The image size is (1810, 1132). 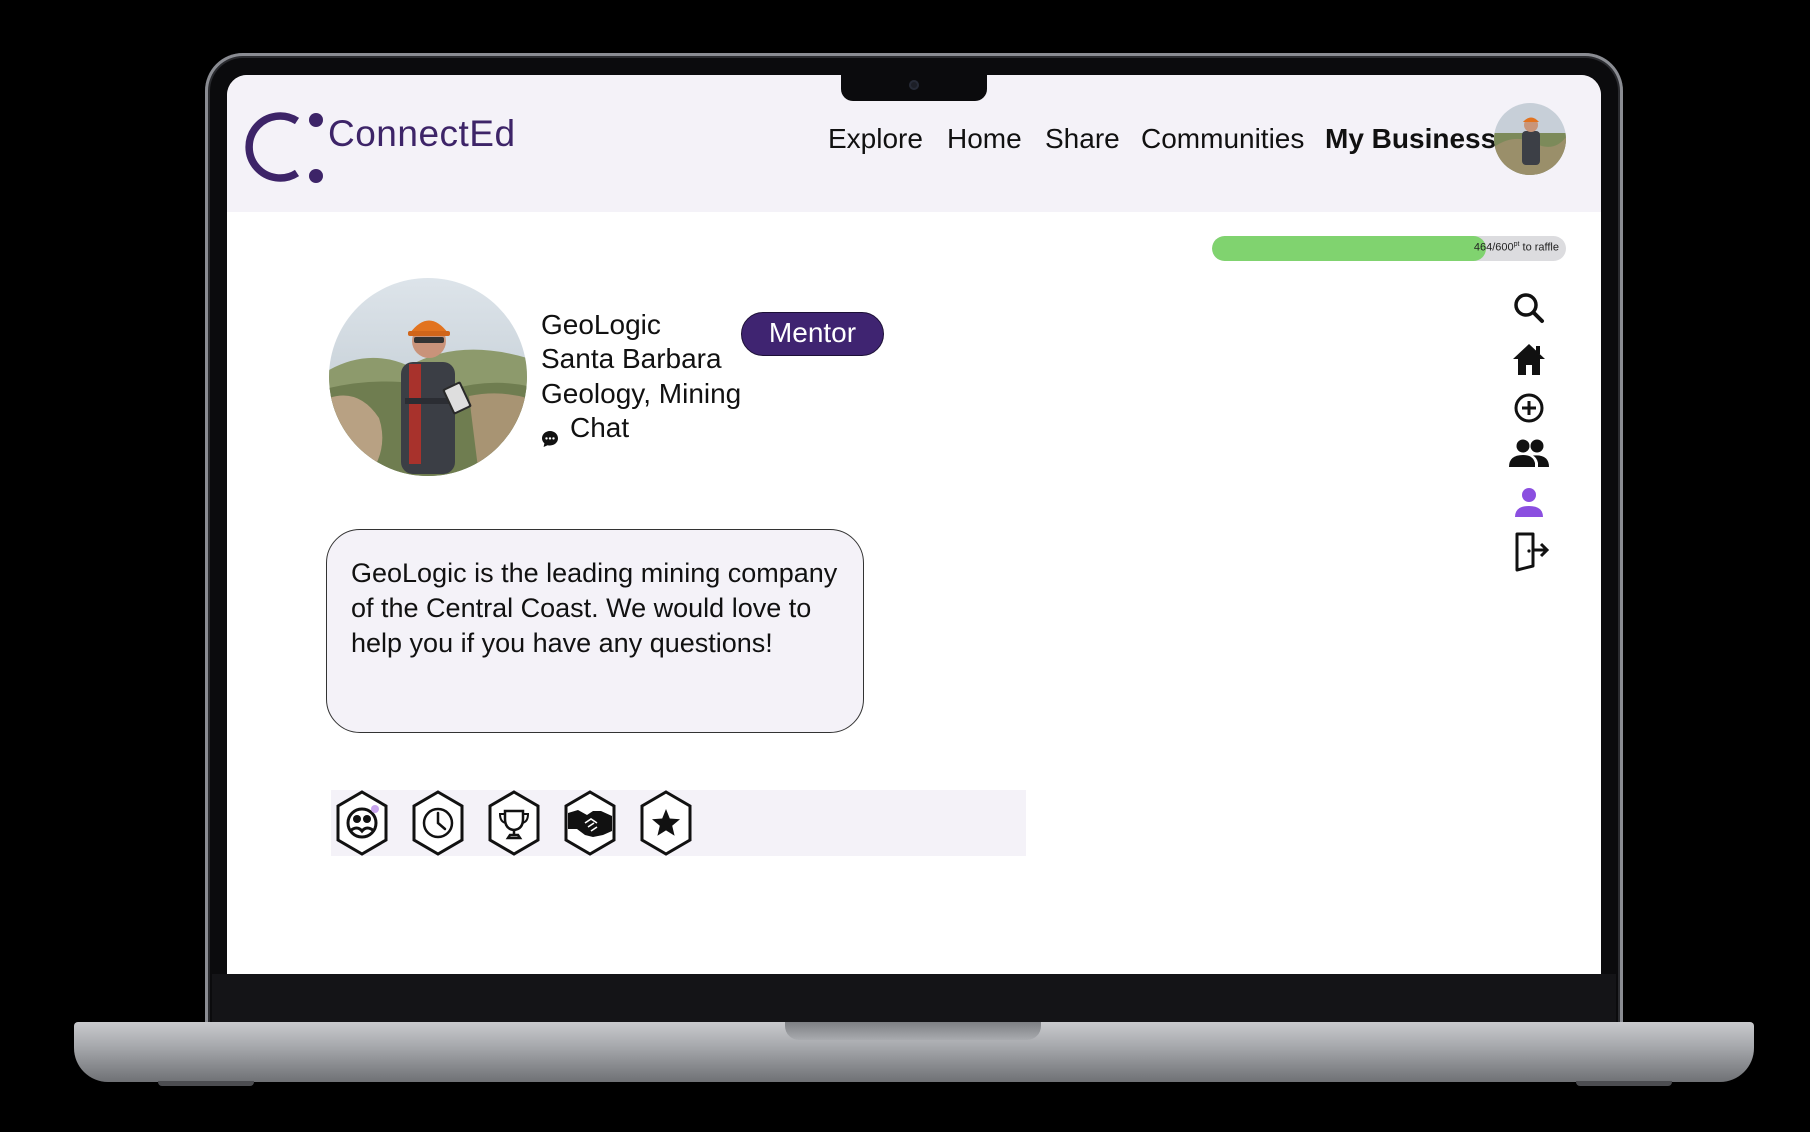 What do you see at coordinates (1529, 503) in the screenshot?
I see `person-icon` at bounding box center [1529, 503].